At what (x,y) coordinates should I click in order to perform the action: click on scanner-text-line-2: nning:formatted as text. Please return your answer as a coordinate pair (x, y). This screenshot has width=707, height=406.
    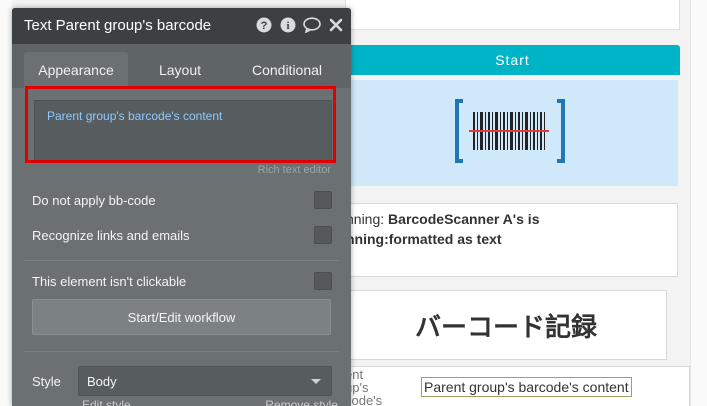
    Looking at the image, I should click on (511, 239).